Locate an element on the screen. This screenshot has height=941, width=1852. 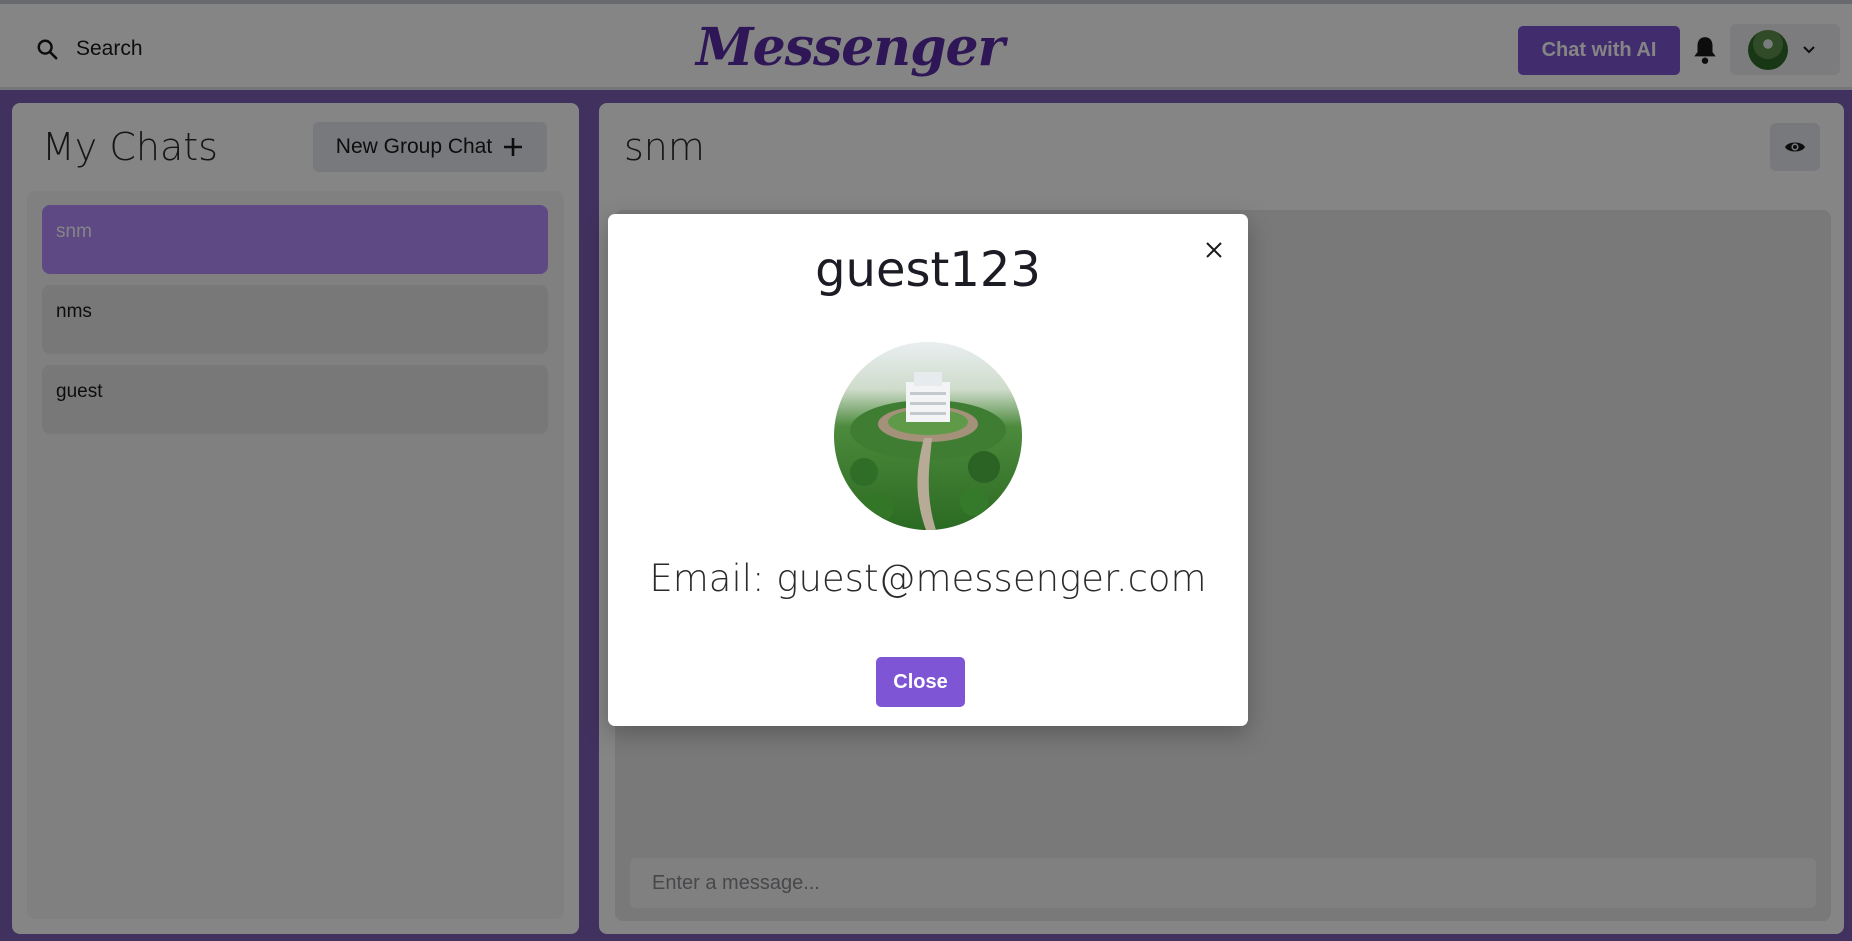
profile-email: Email: guest@messenger.com is located at coordinates (928, 578).